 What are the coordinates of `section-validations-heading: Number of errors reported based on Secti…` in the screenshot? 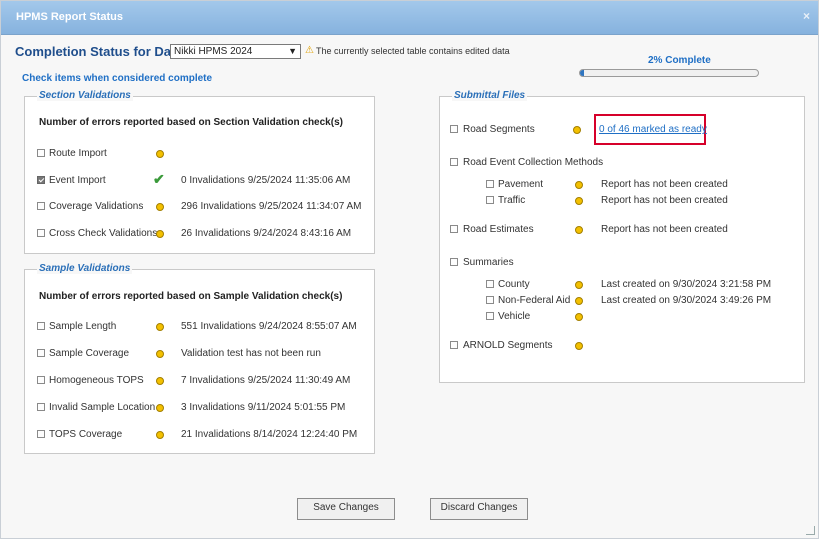 It's located at (191, 122).